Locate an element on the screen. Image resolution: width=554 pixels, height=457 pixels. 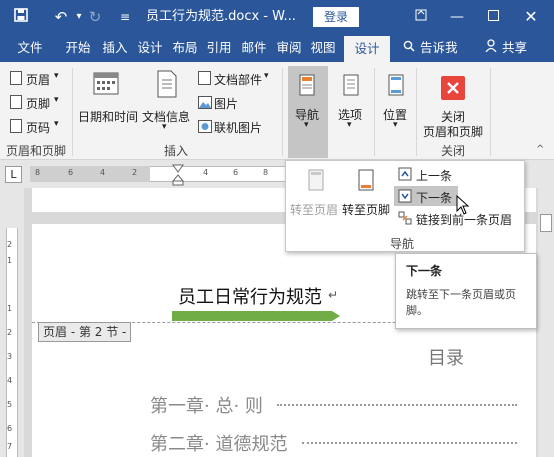
save-icon is located at coordinates (21, 17).